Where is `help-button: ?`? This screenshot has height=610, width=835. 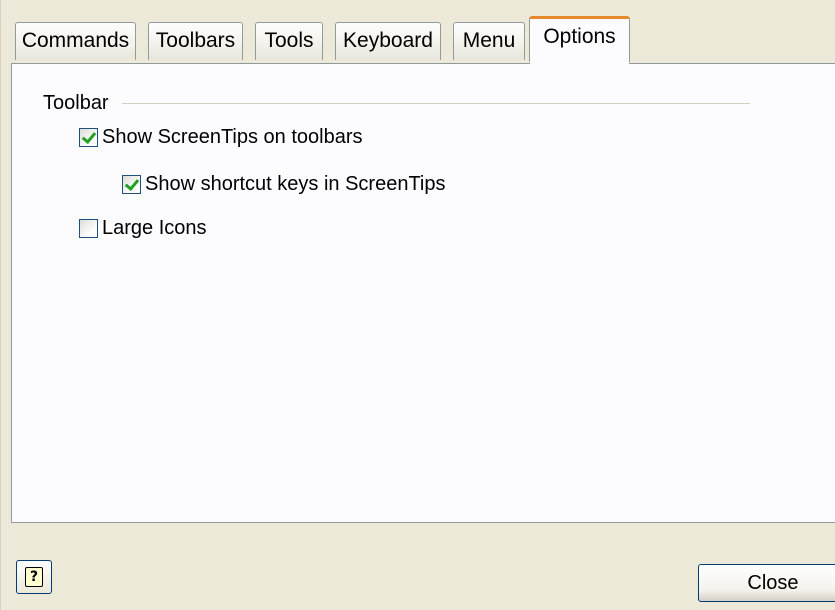
help-button: ? is located at coordinates (34, 577).